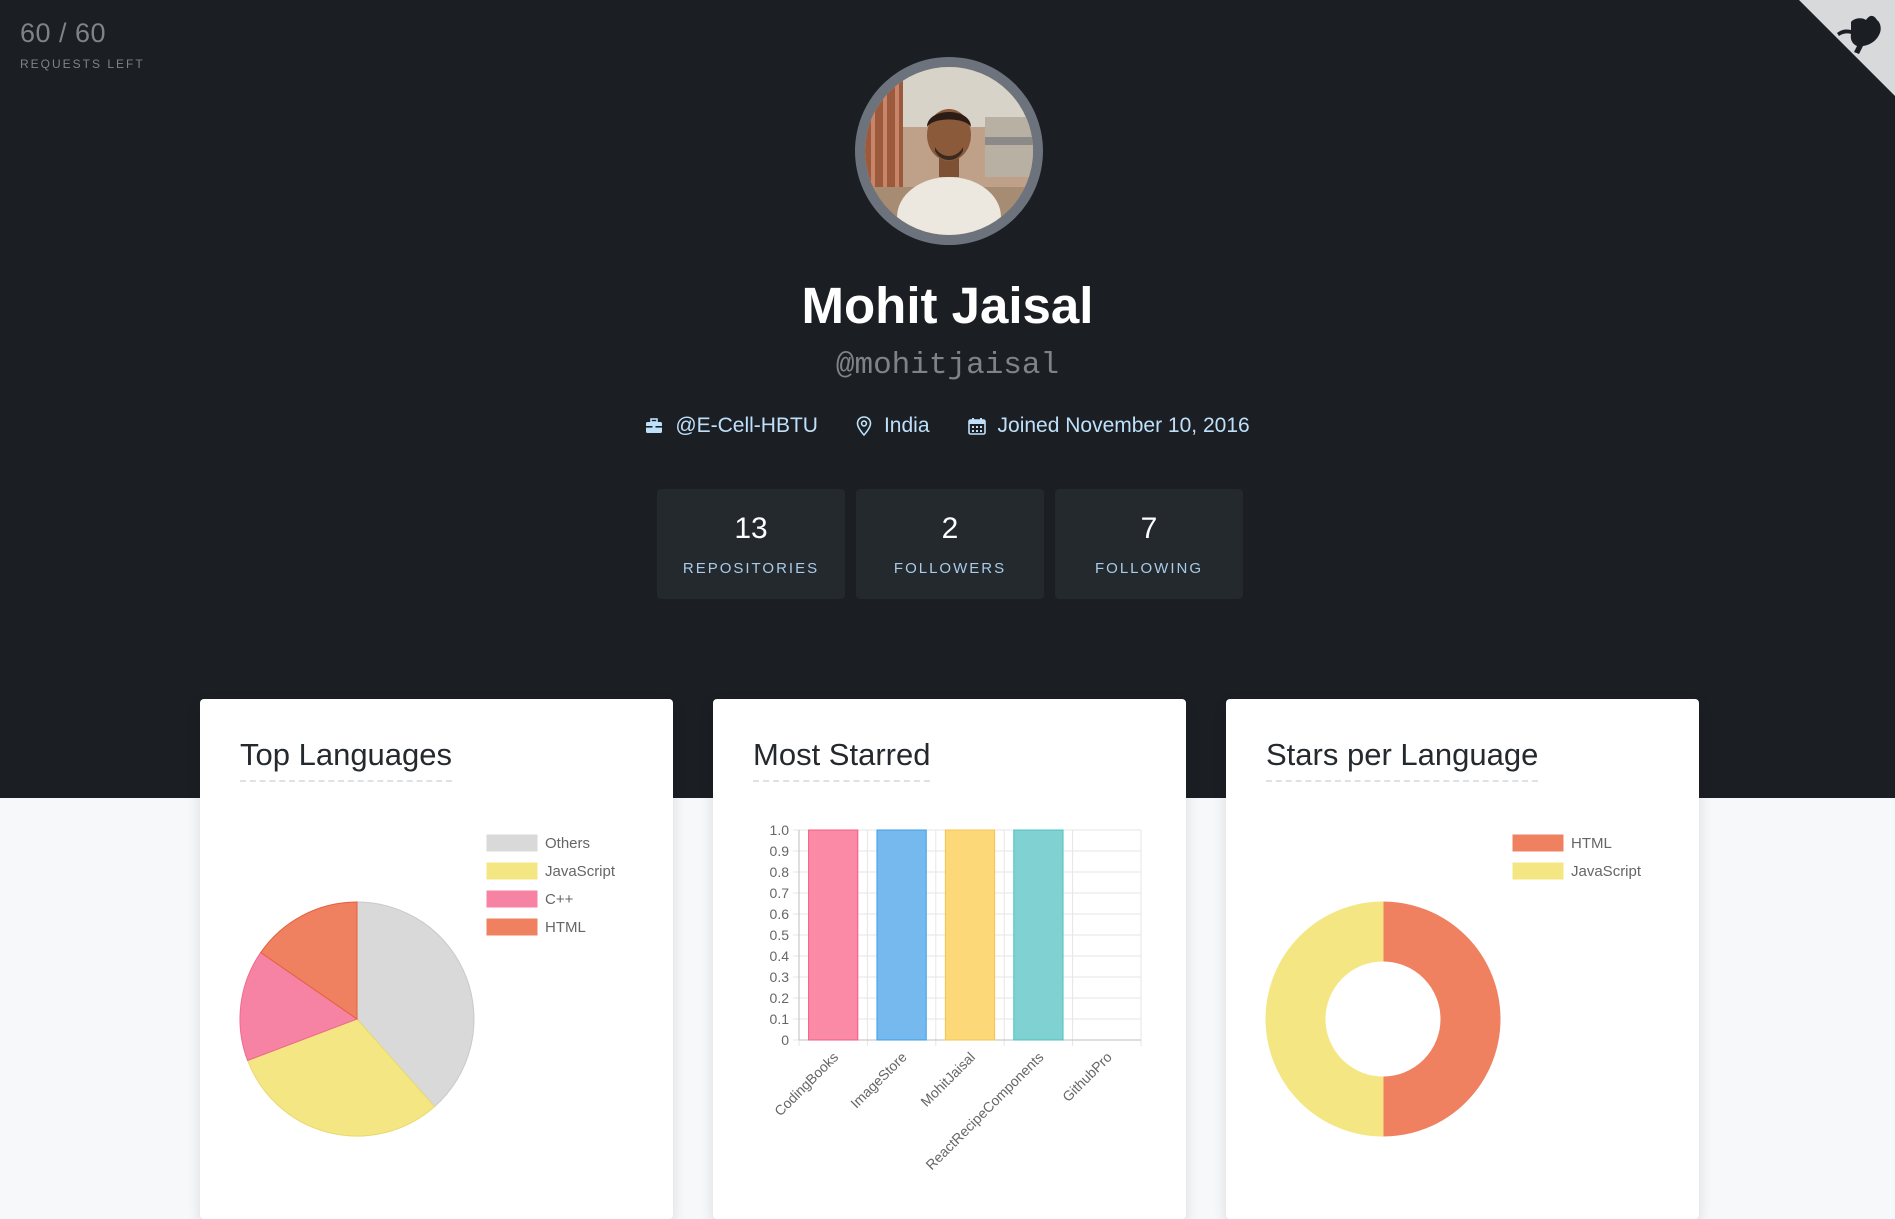 The width and height of the screenshot is (1895, 1219). What do you see at coordinates (780, 977) in the screenshot?
I see `y-tick-label: 0.3` at bounding box center [780, 977].